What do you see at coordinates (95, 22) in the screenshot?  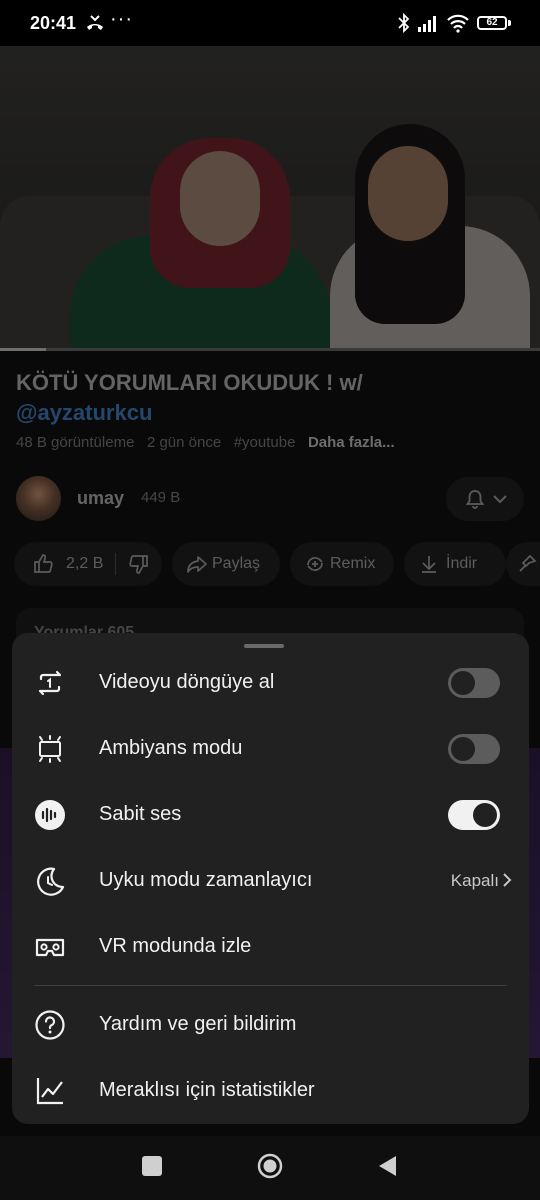 I see `missed-call-icon` at bounding box center [95, 22].